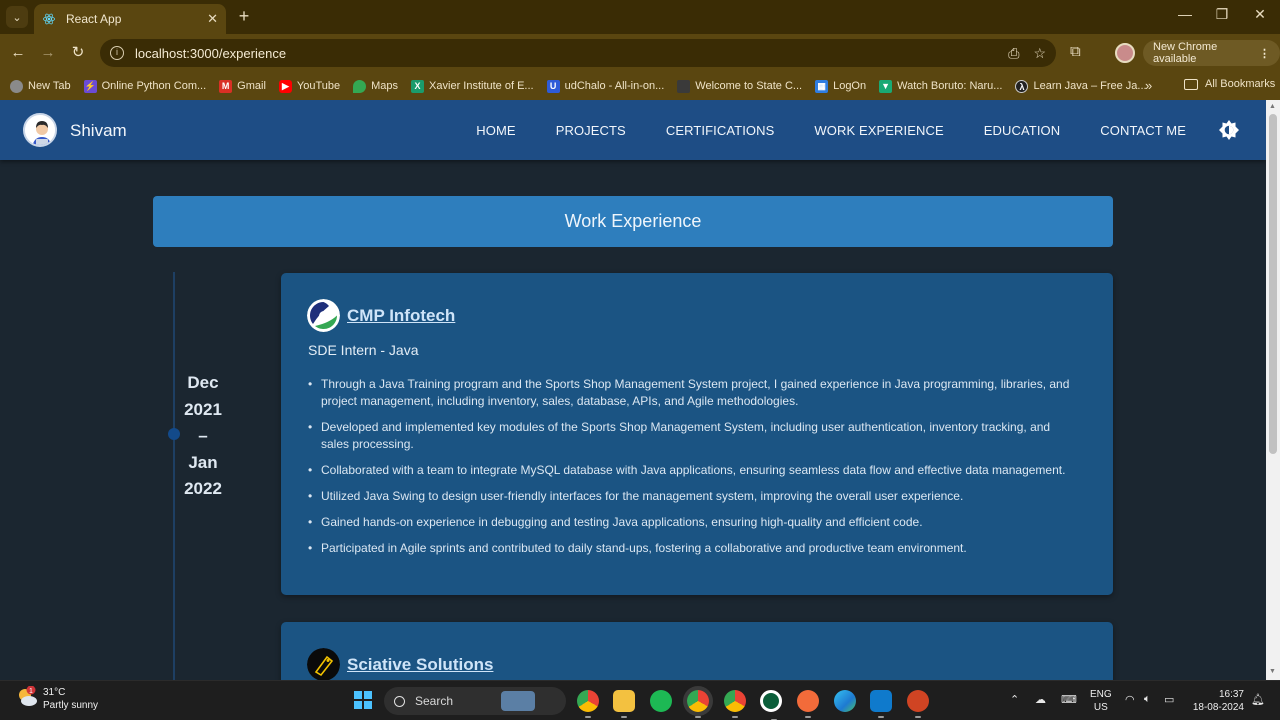 The height and width of the screenshot is (720, 1280). What do you see at coordinates (244, 16) in the screenshot?
I see `new-tab-button: +` at bounding box center [244, 16].